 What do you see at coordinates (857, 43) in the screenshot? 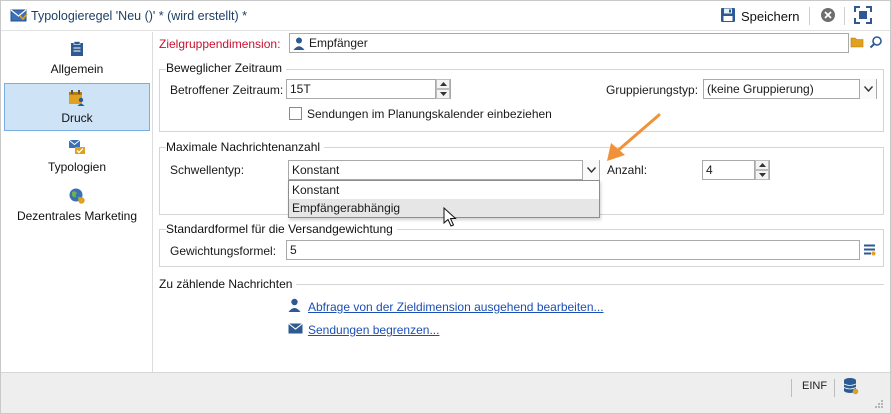
I see `folder-icon` at bounding box center [857, 43].